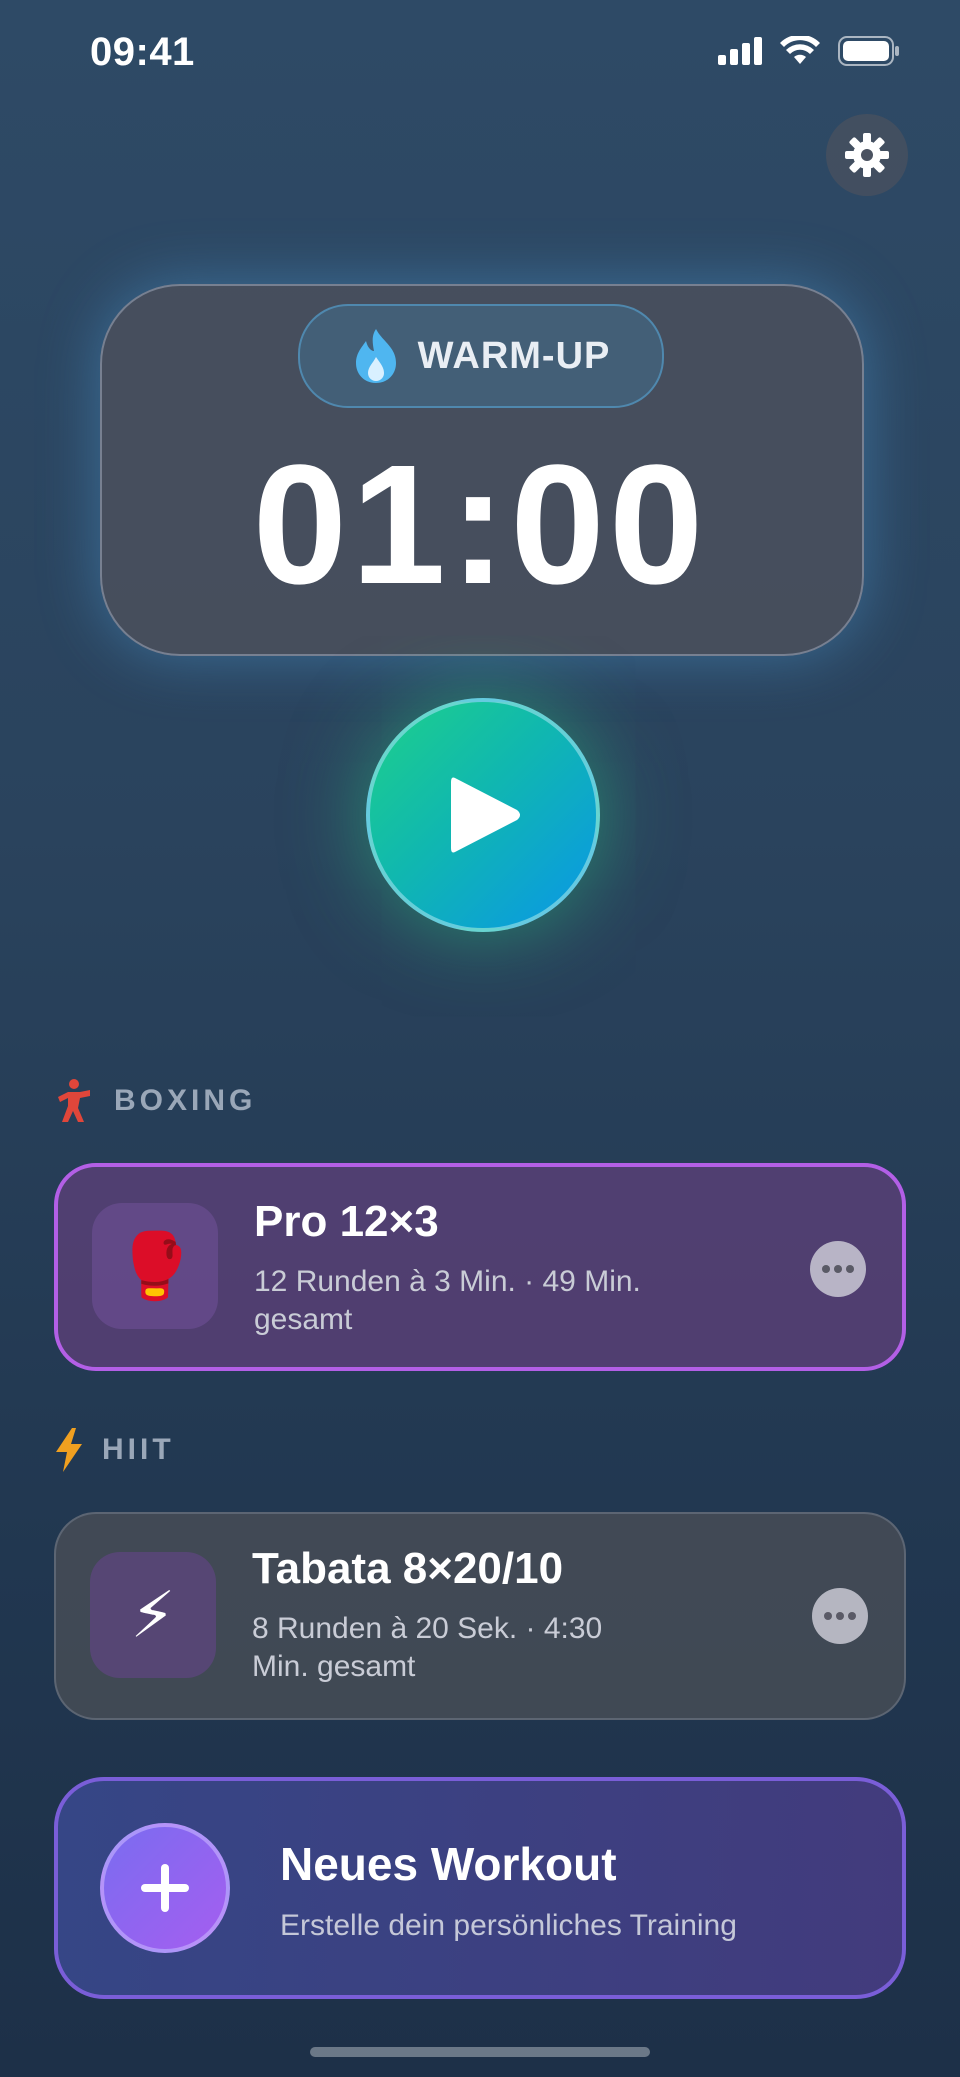  Describe the element at coordinates (427, 1647) in the screenshot. I see `workout-subtitle: 8 Runden à 20 Sek. · 4:30 Min. gesamt` at that location.